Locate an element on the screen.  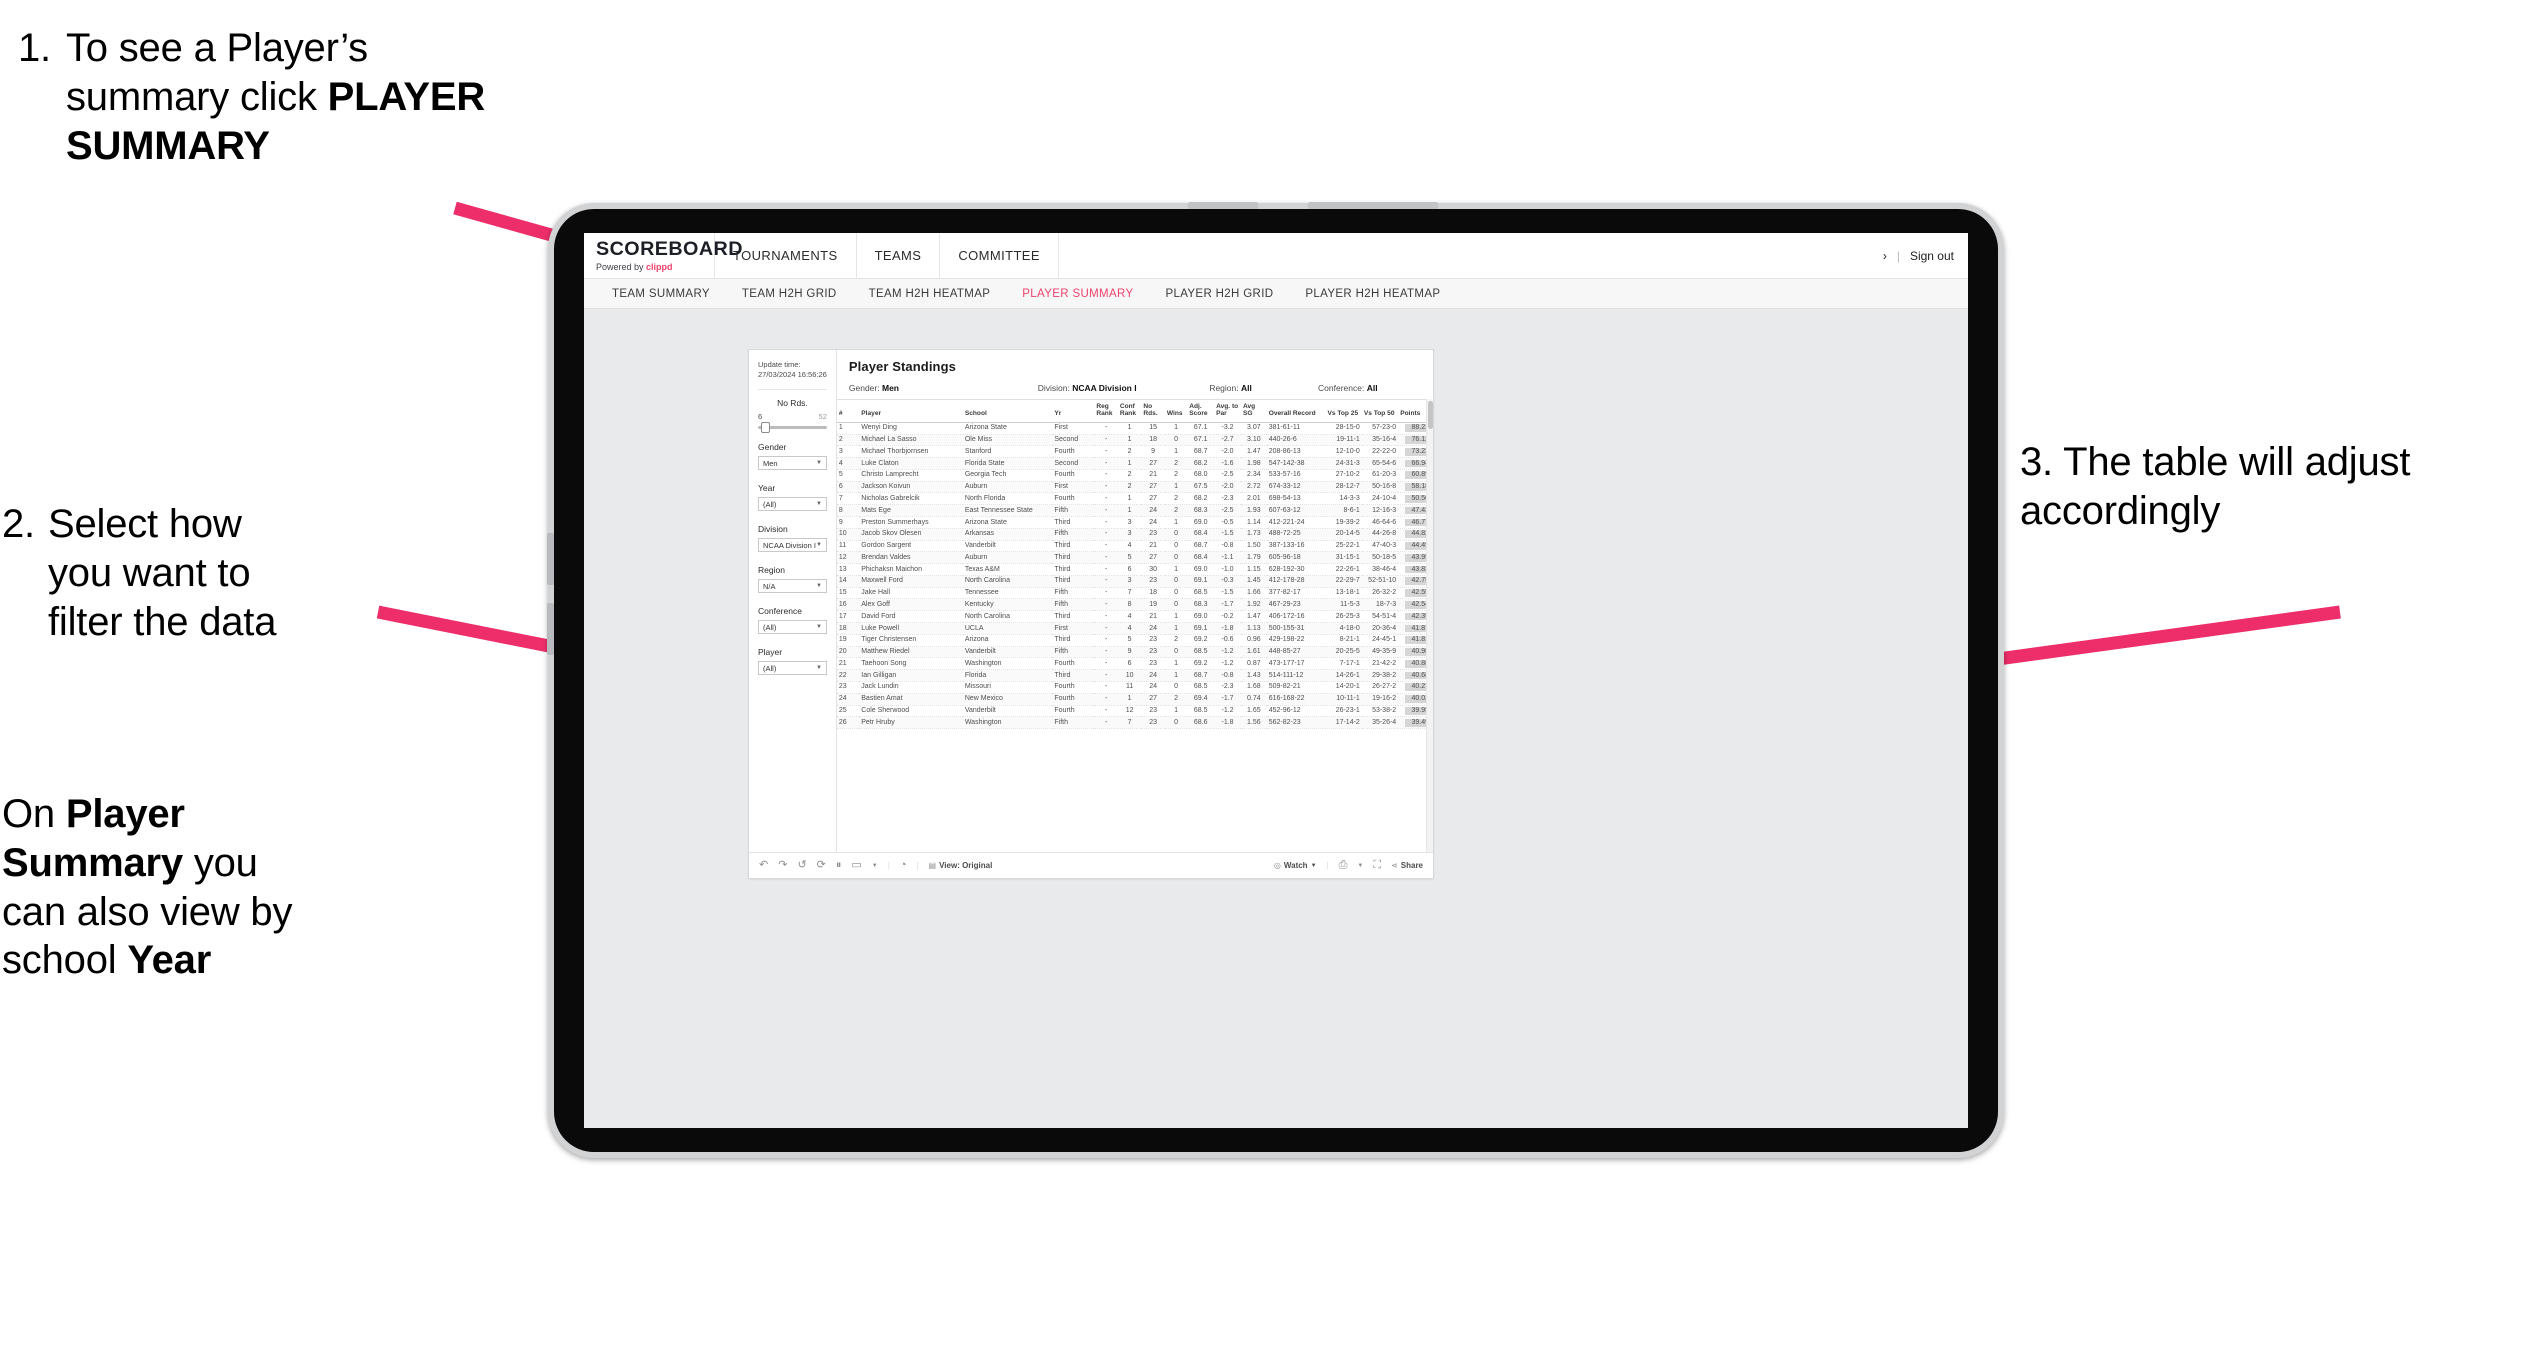
division-select: NCAA Division I ▼ is located at coordinates (792, 545).